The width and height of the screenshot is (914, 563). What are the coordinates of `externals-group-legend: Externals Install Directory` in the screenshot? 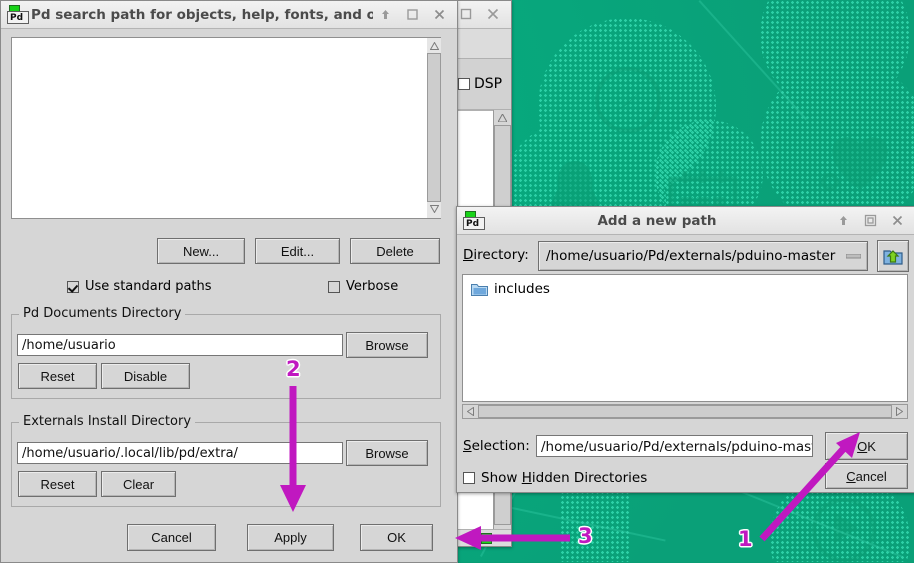 It's located at (107, 421).